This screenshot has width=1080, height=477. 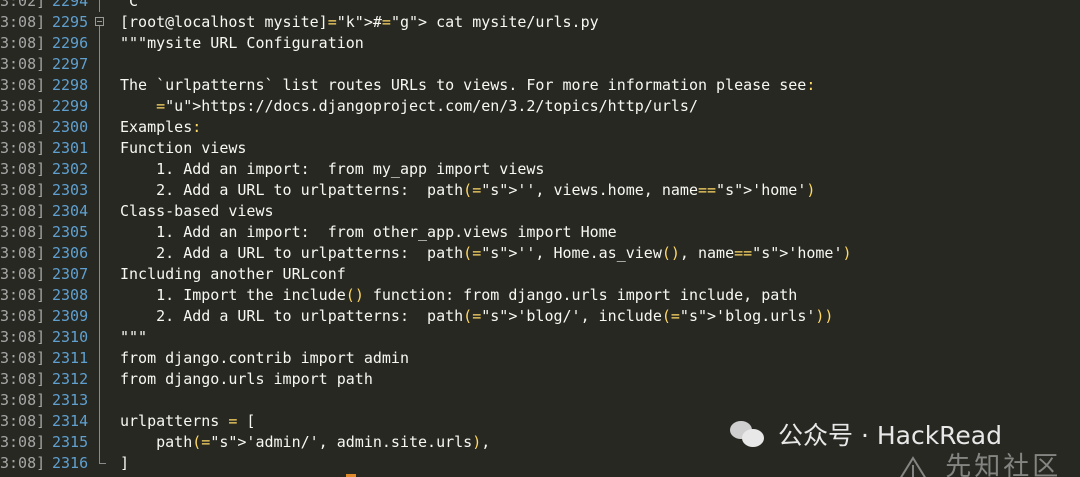 What do you see at coordinates (188, 421) in the screenshot?
I see `code-text: urlpatterns = [` at bounding box center [188, 421].